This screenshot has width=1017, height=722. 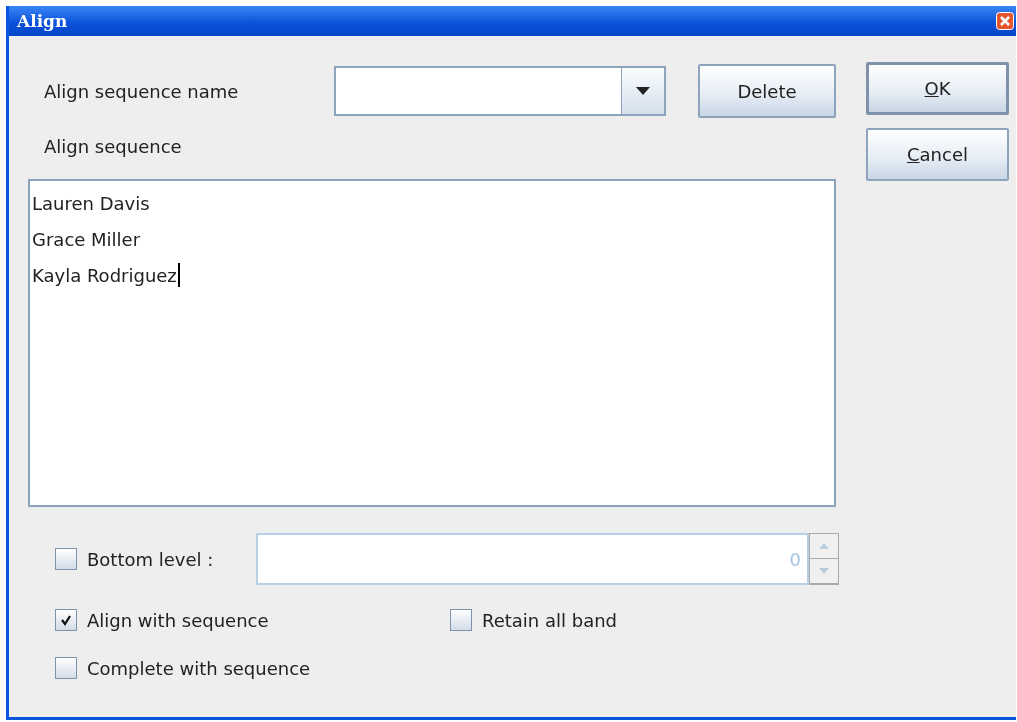 What do you see at coordinates (113, 146) in the screenshot?
I see `field-label: Align sequence` at bounding box center [113, 146].